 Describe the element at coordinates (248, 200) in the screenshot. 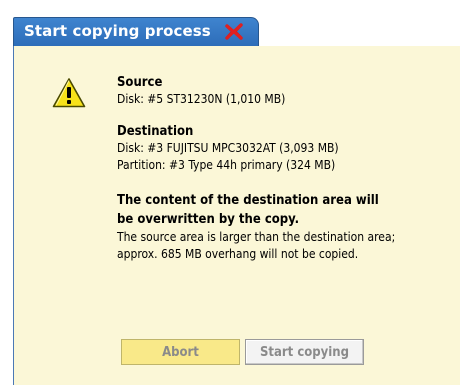

I see `overwrite-warning-line-1: The content of the destination area will` at that location.